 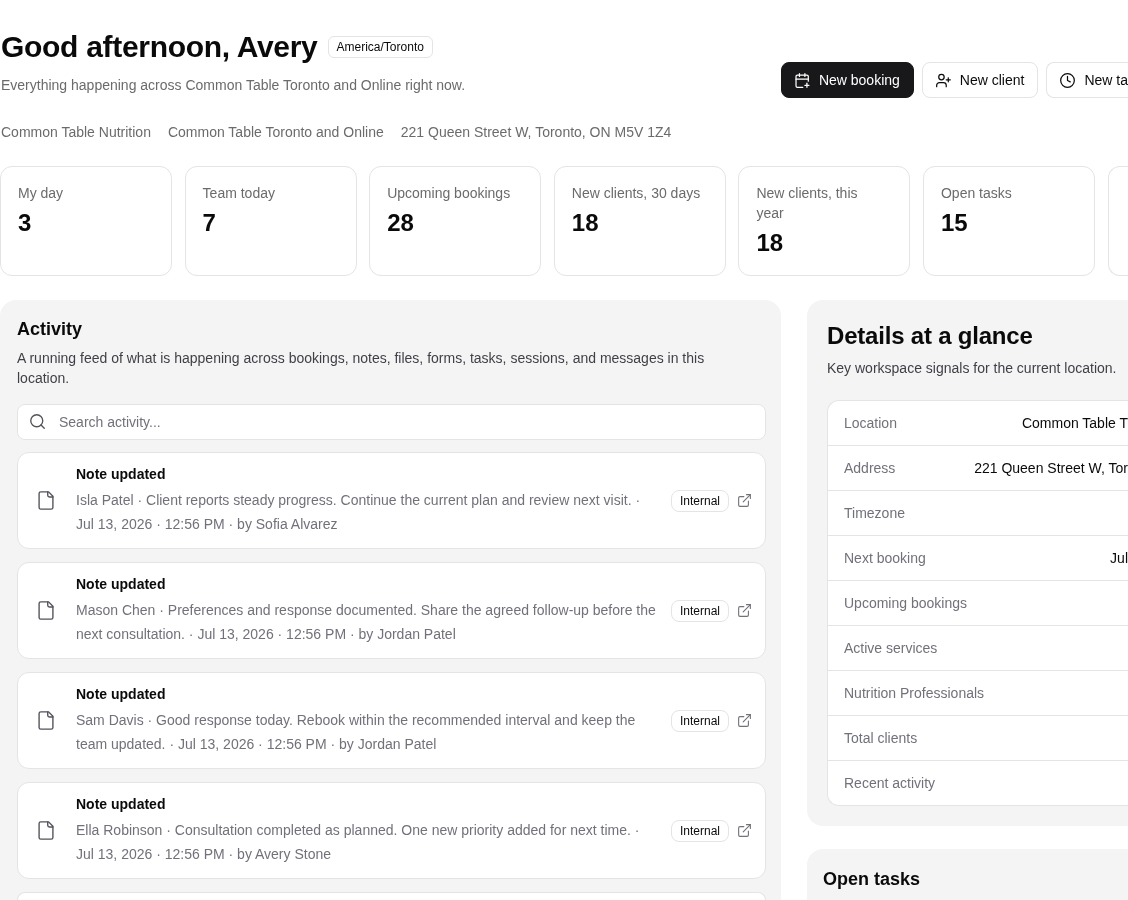 What do you see at coordinates (275, 132) in the screenshot?
I see `meta-item: Common Table Toronto and Online` at bounding box center [275, 132].